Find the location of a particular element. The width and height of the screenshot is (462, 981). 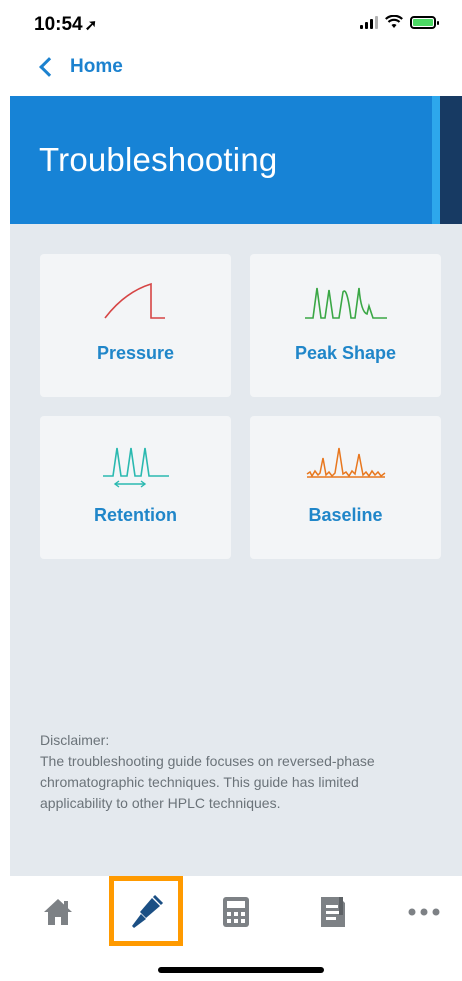

pressure-card: Pressure is located at coordinates (135, 325).